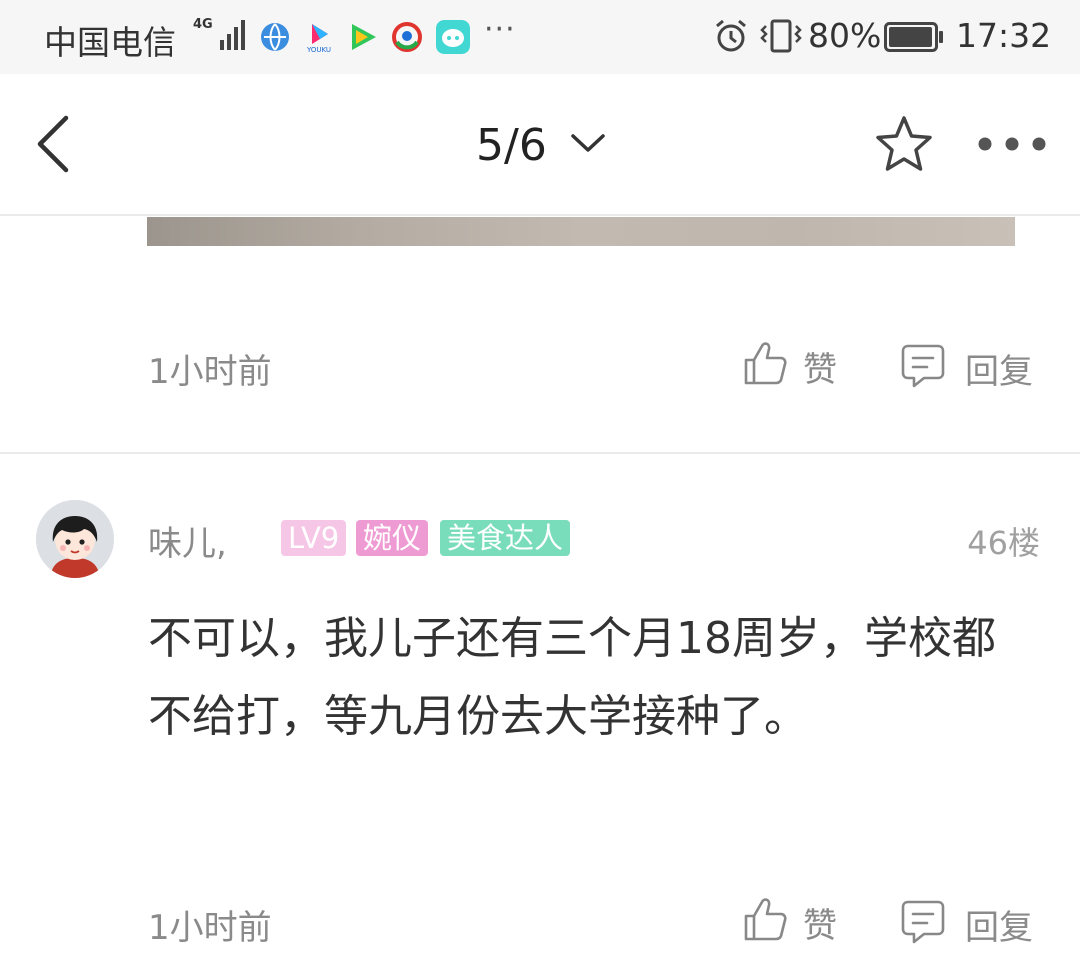  I want to click on comment-divider, so click(540, 453).